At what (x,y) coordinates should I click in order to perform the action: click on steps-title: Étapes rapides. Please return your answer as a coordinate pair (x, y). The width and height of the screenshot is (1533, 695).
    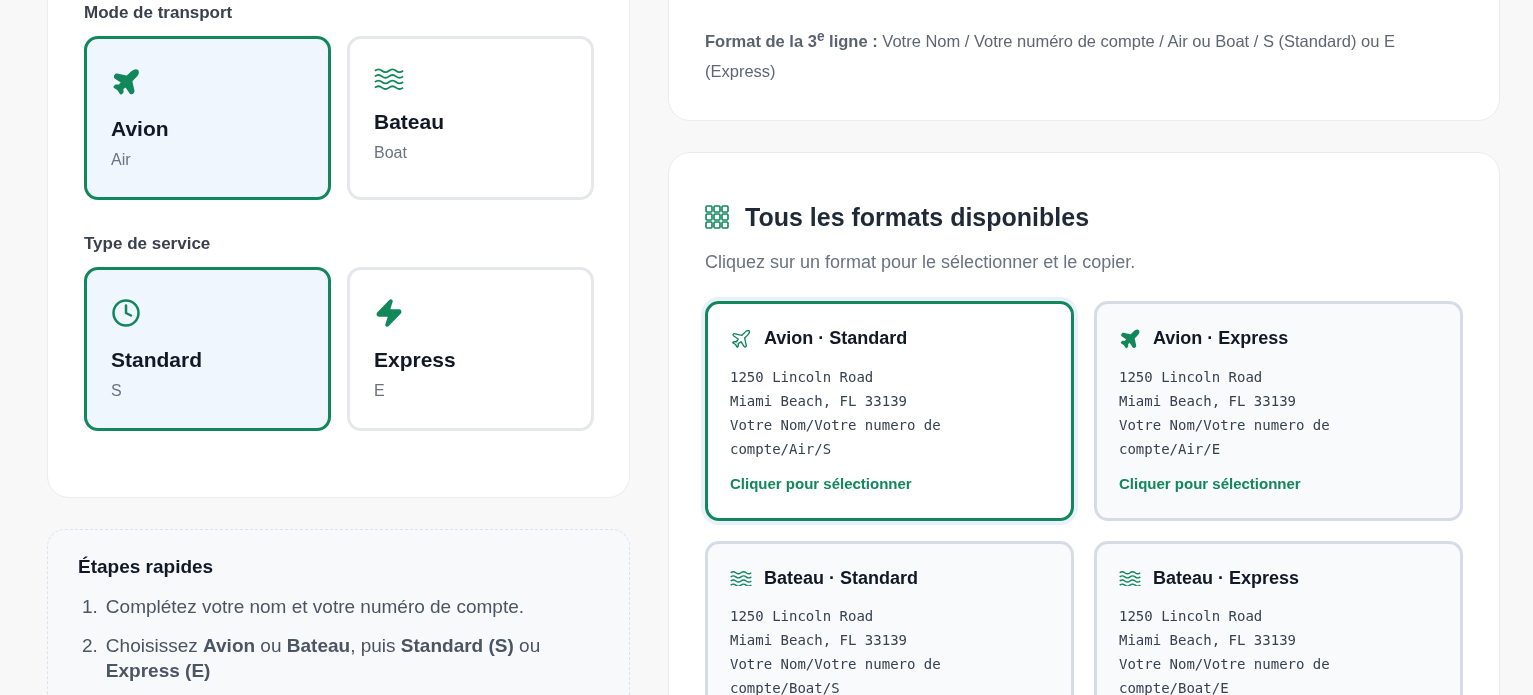
    Looking at the image, I should click on (146, 567).